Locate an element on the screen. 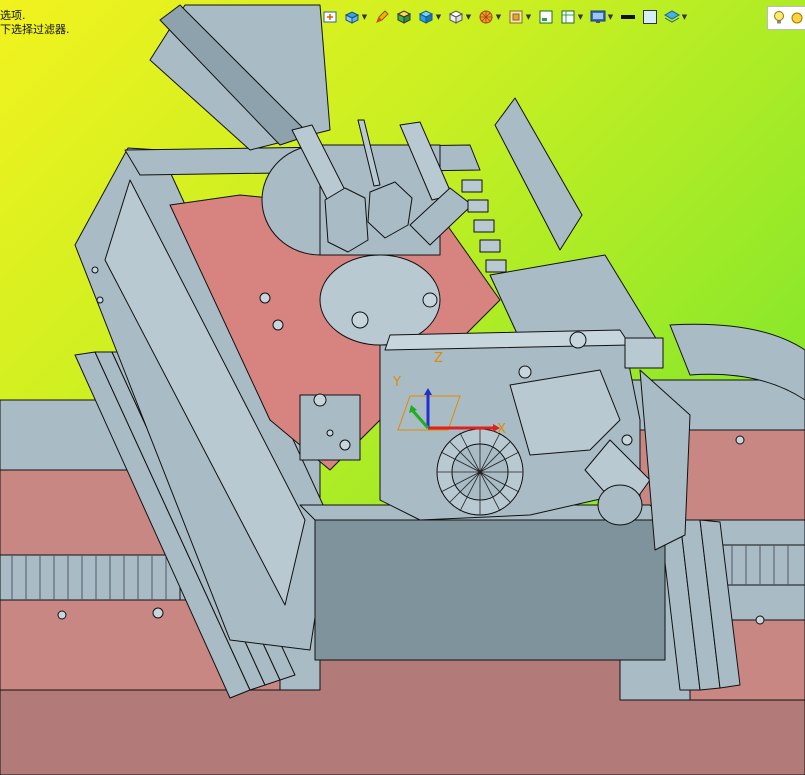 The width and height of the screenshot is (805, 775). orient-view-button: ▼ is located at coordinates (356, 17).